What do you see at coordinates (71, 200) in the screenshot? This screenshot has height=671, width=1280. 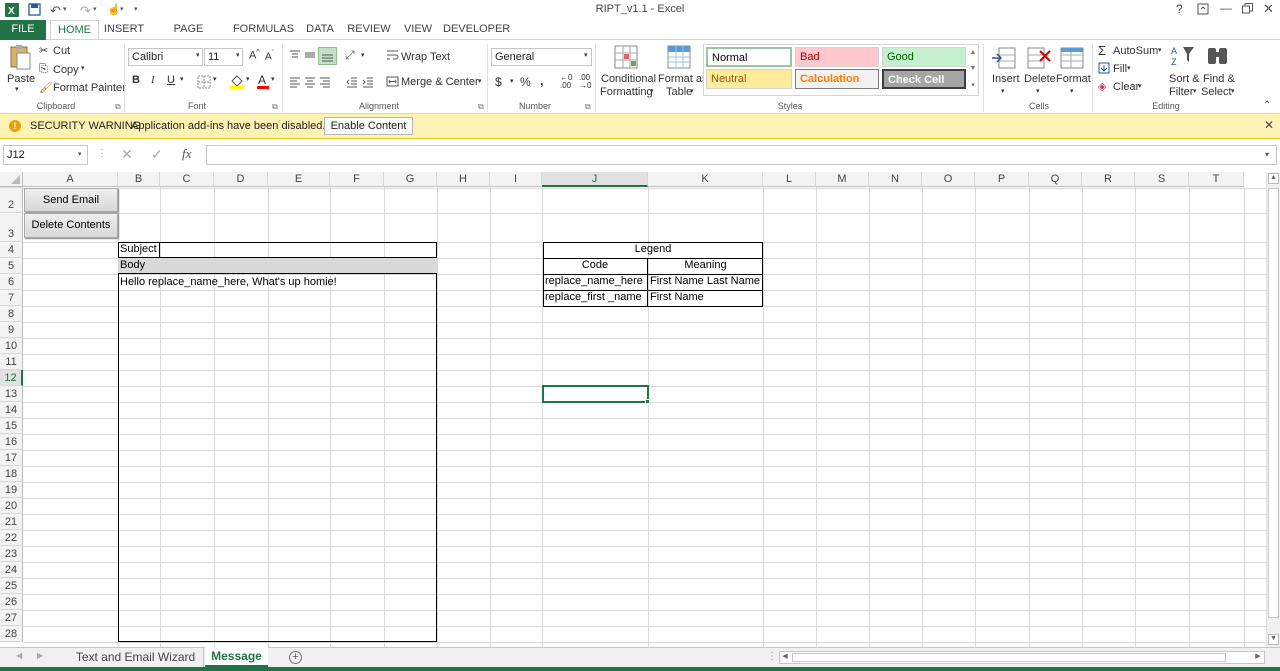 I see `send-email-button: Send Email` at bounding box center [71, 200].